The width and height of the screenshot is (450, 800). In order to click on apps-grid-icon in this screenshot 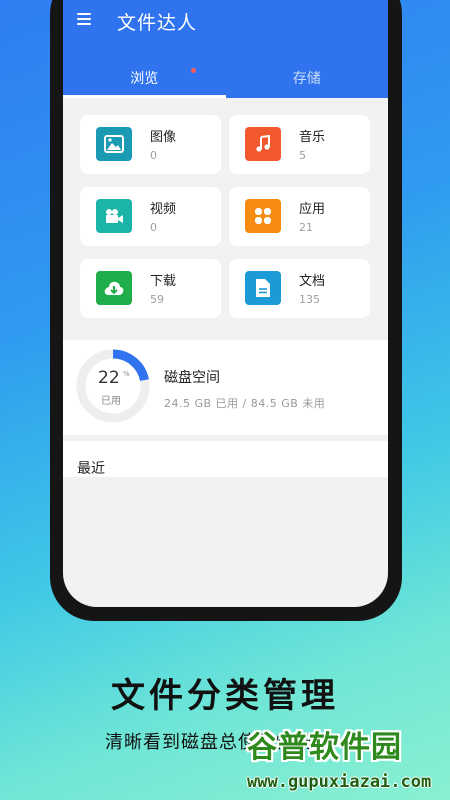, I will do `click(263, 216)`.